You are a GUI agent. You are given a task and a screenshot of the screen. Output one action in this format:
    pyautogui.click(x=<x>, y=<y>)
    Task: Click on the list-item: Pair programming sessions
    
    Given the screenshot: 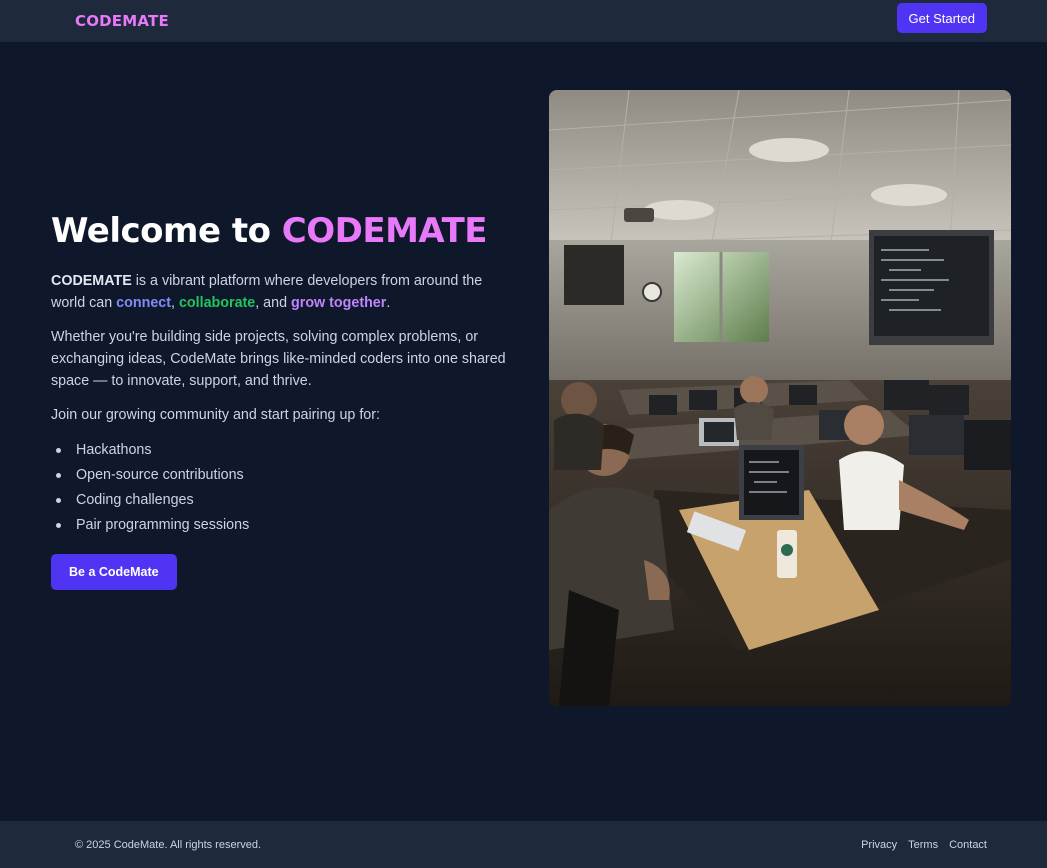 What is the action you would take?
    pyautogui.click(x=281, y=525)
    